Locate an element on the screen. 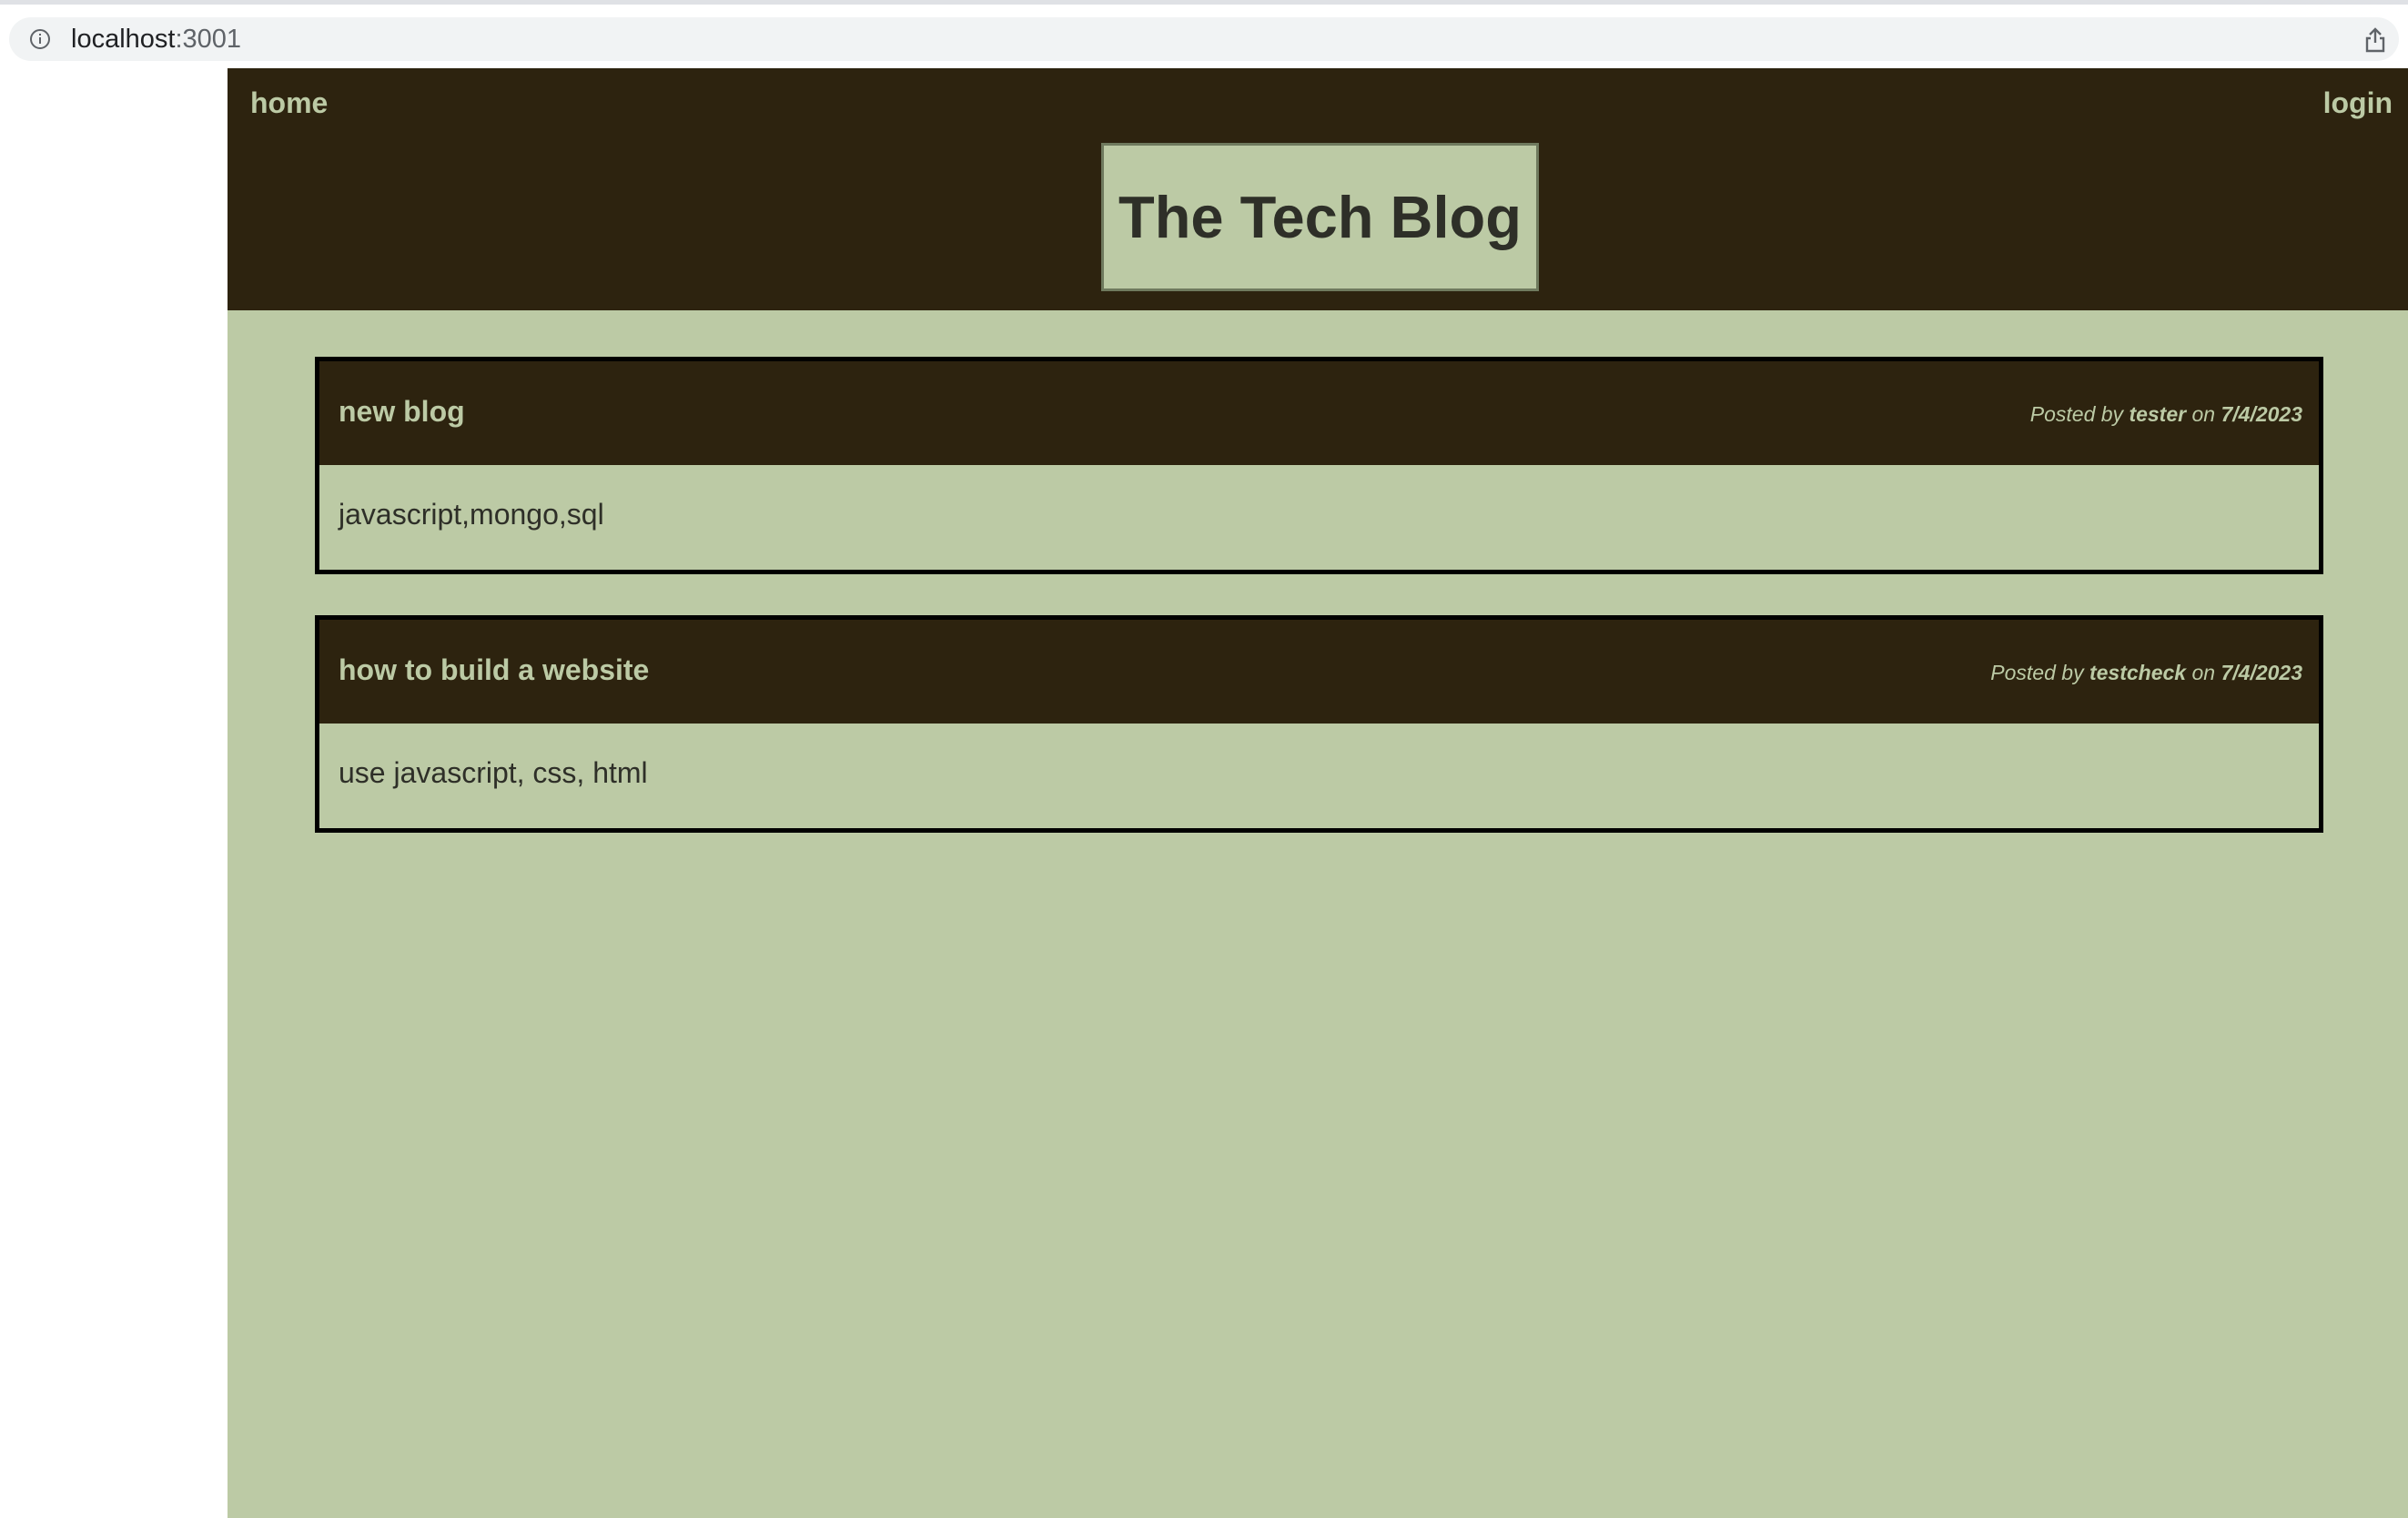 This screenshot has width=2408, height=1518. nav-login-link: login is located at coordinates (2358, 103).